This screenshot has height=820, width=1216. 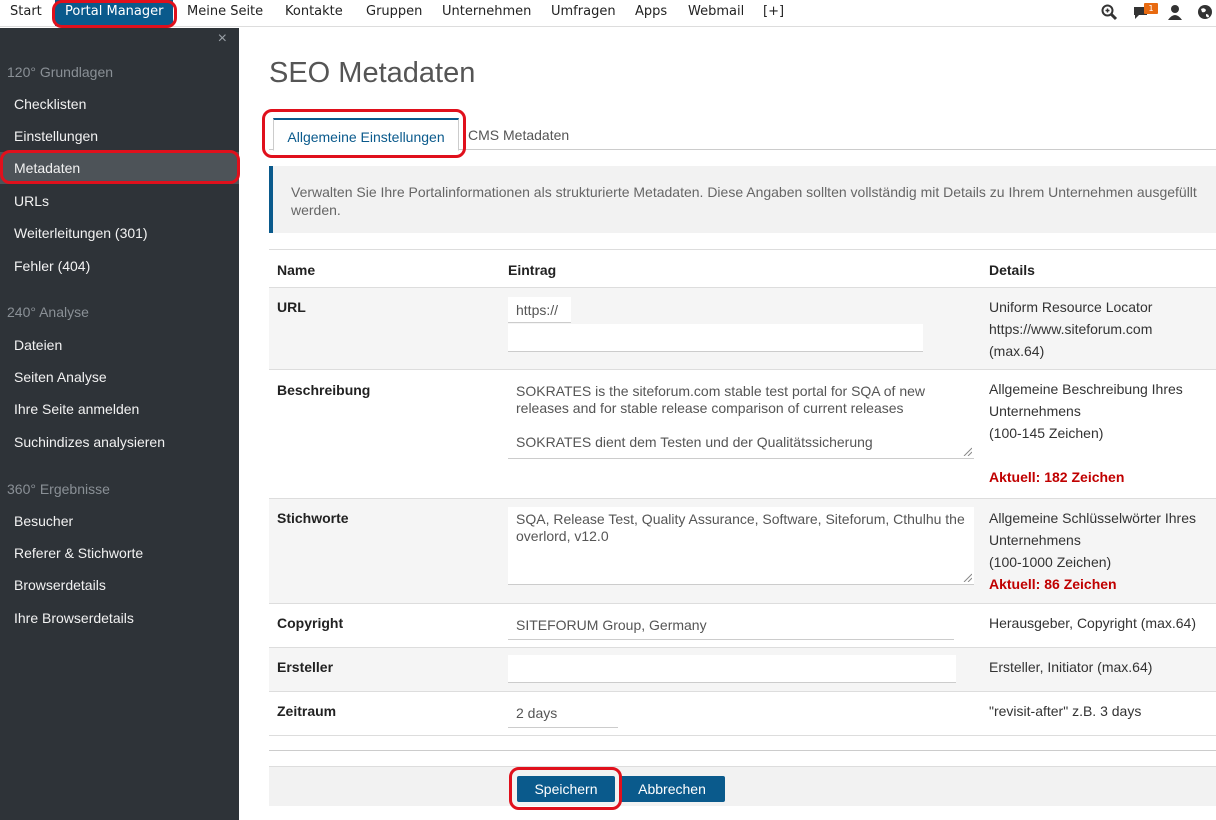 What do you see at coordinates (1050, 562) in the screenshot?
I see `stichworte-details-line2: (100-1000 Zeichen)` at bounding box center [1050, 562].